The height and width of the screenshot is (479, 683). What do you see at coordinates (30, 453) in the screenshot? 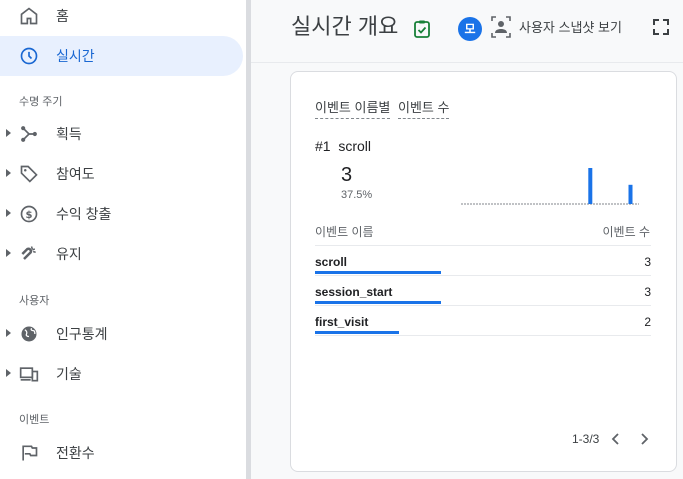
I see `flag-icon` at bounding box center [30, 453].